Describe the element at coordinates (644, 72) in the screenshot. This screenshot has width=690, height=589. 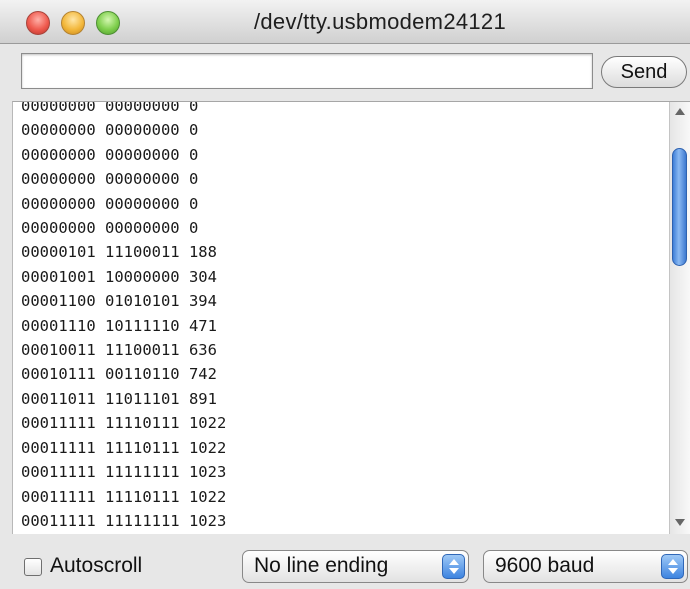
I see `send-button: Send` at that location.